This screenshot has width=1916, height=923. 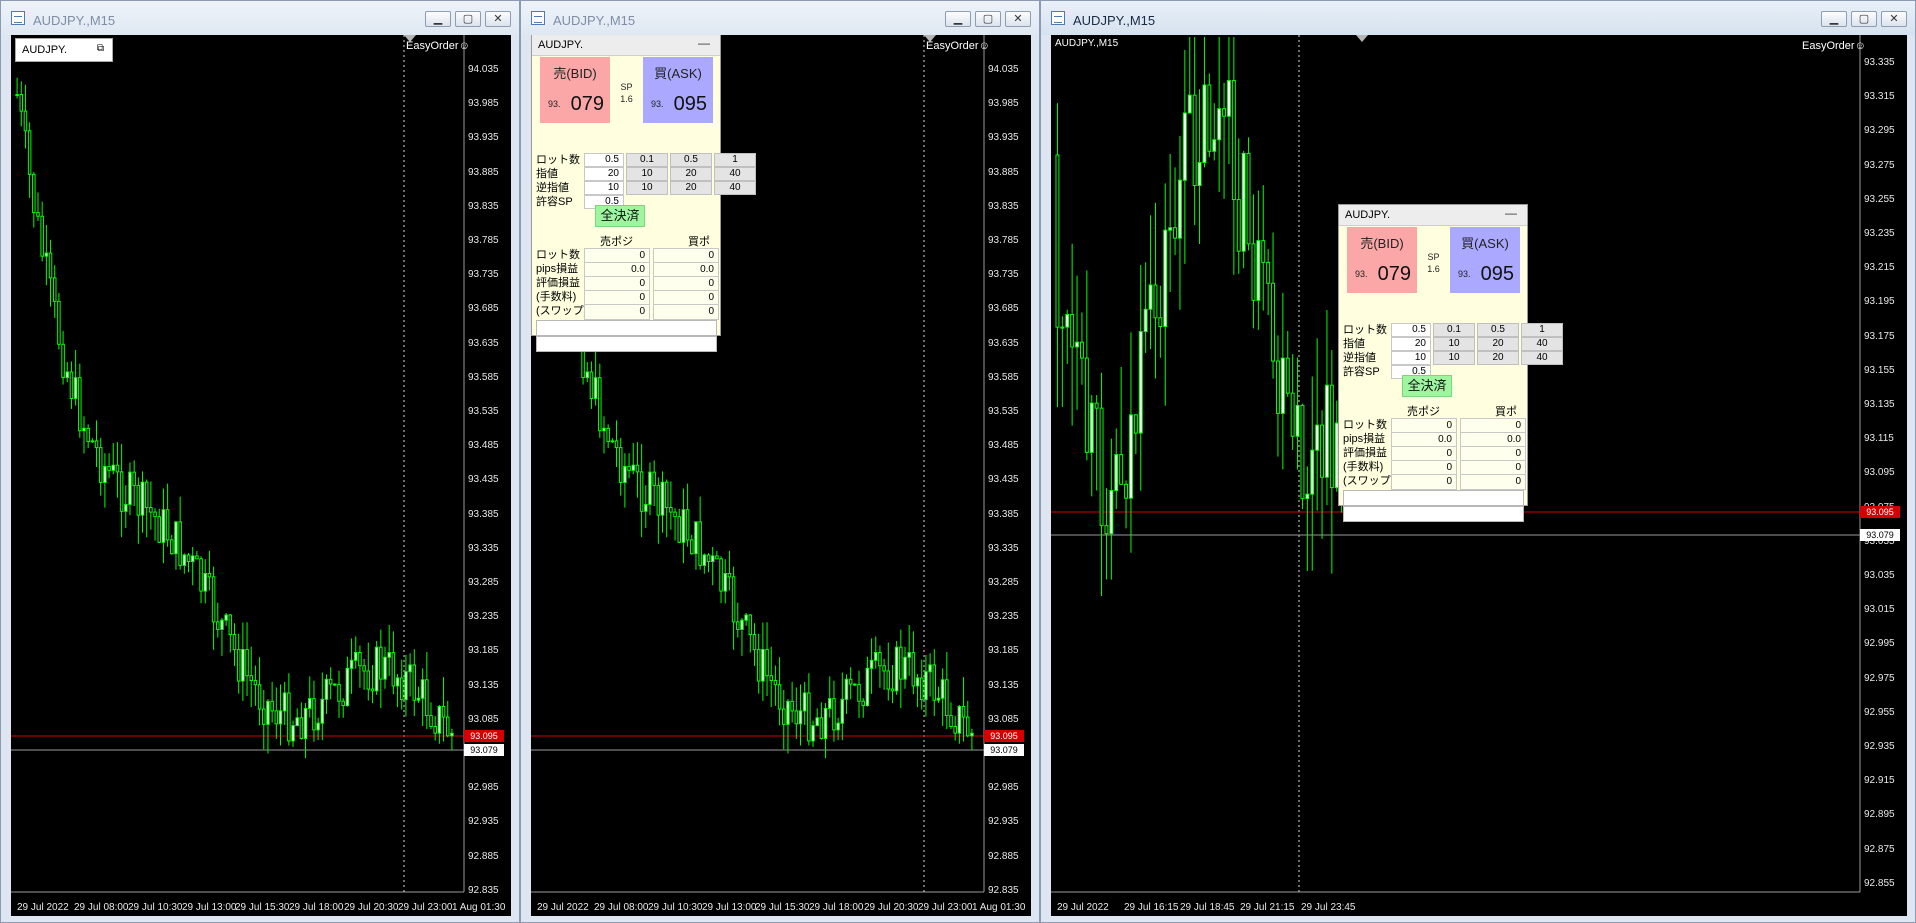 What do you see at coordinates (483, 617) in the screenshot?
I see `price-tick-label: 93.235` at bounding box center [483, 617].